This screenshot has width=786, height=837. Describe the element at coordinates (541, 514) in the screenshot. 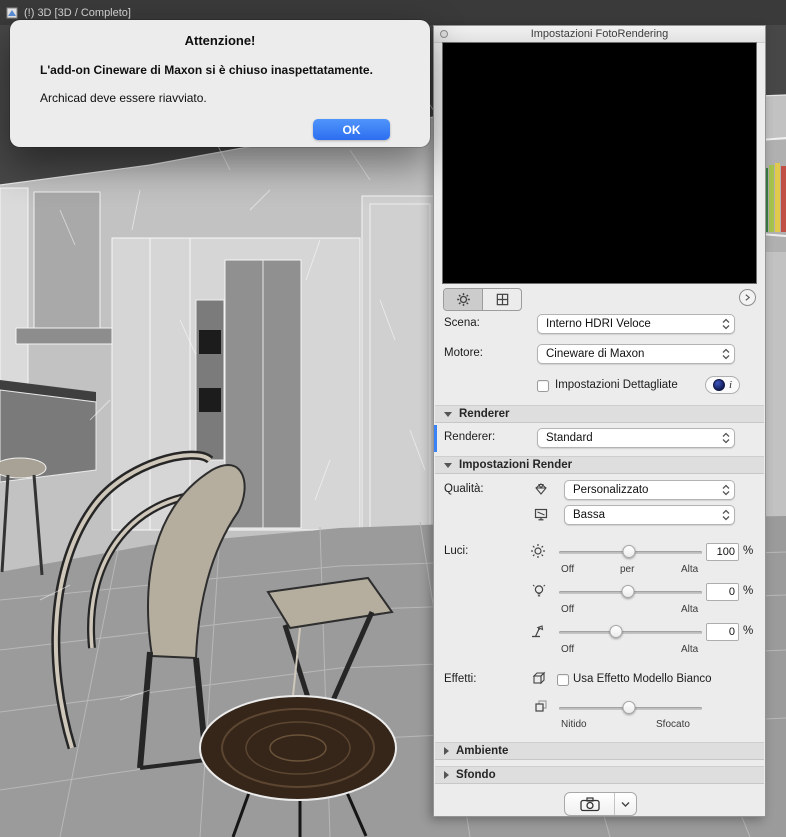

I see `display-icon` at that location.